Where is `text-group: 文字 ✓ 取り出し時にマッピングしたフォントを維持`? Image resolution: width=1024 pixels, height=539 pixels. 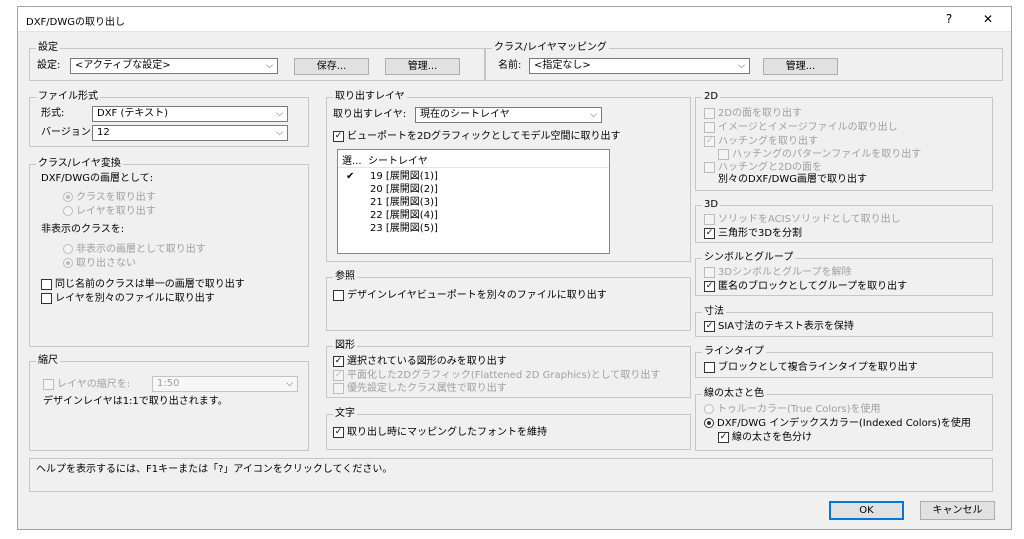 text-group: 文字 ✓ 取り出し時にマッピングしたフォントを維持 is located at coordinates (508, 428).